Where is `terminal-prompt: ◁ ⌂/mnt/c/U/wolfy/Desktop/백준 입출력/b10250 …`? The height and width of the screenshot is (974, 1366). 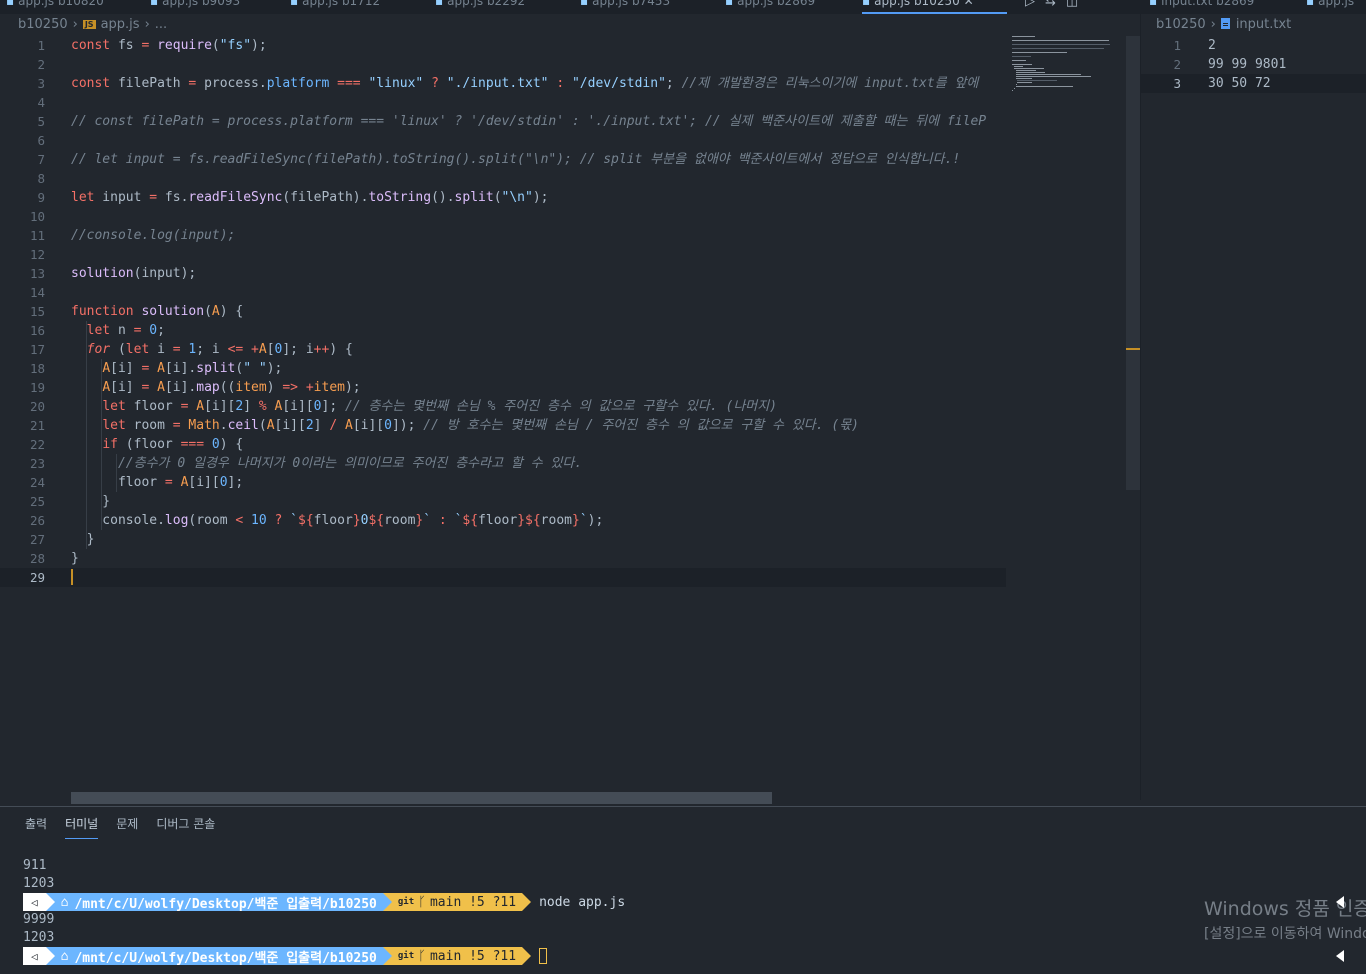
terminal-prompt: ◁ ⌂/mnt/c/U/wolfy/Desktop/백준 입출력/b10250 … is located at coordinates (285, 956).